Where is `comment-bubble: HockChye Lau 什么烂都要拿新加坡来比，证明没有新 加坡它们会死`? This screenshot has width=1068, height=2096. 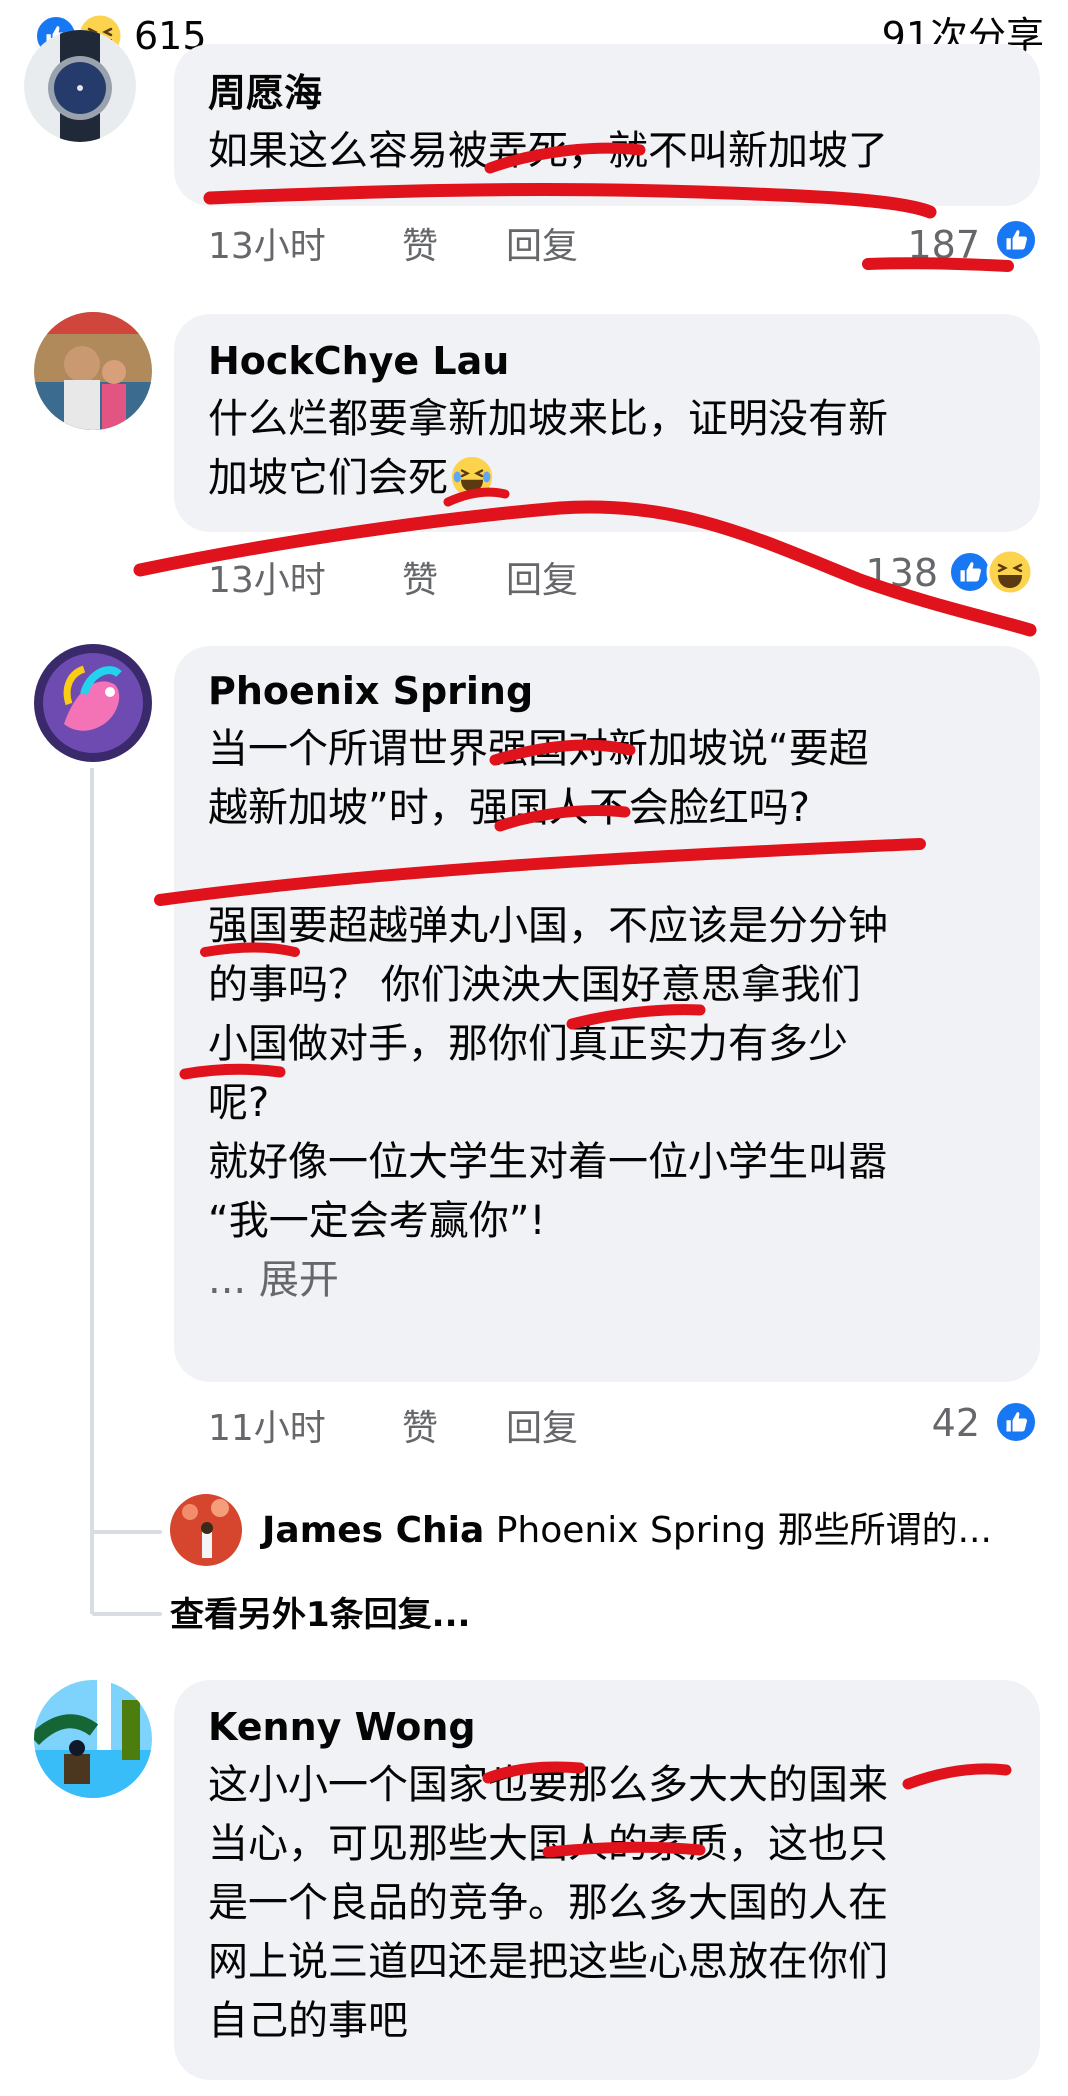
comment-bubble: HockChye Lau 什么烂都要拿新加坡来比，证明没有新 加坡它们会死 is located at coordinates (607, 423).